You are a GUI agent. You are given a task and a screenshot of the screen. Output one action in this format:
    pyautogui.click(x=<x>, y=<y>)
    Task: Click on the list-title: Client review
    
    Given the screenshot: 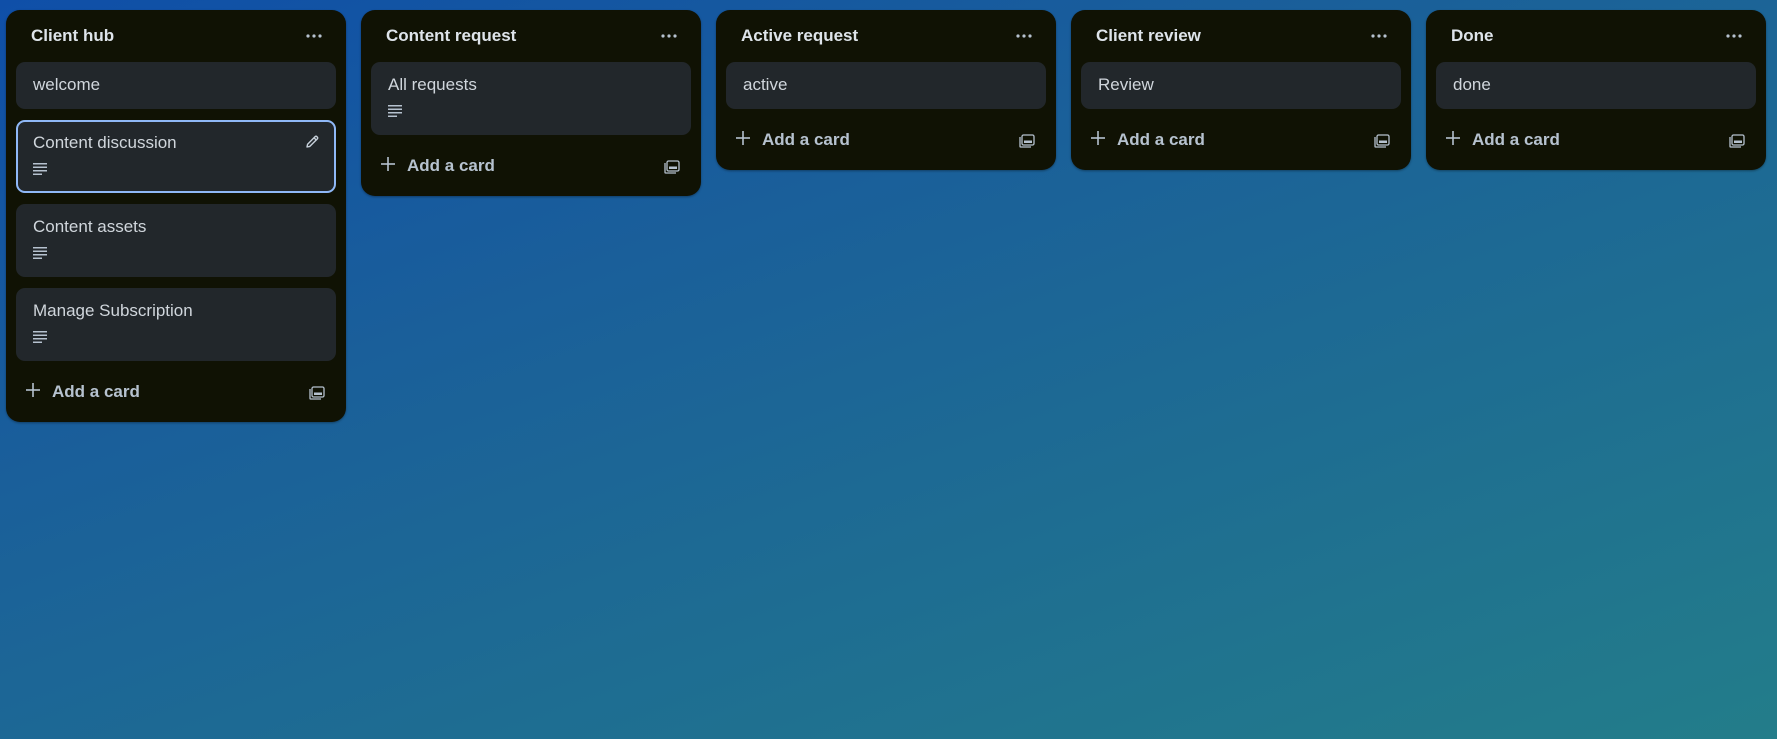 What is the action you would take?
    pyautogui.click(x=1148, y=36)
    